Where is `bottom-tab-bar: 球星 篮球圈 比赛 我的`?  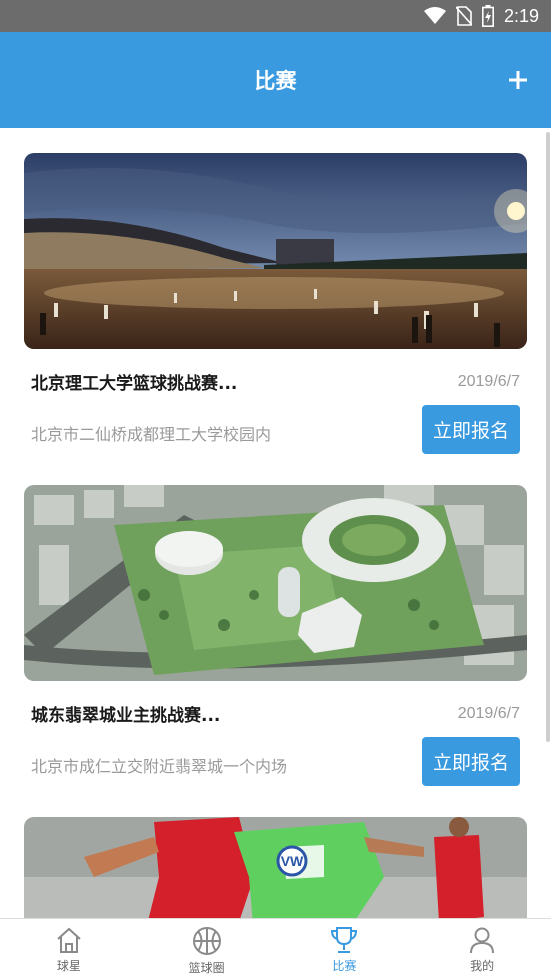 bottom-tab-bar: 球星 篮球圈 比赛 我的 is located at coordinates (275, 948).